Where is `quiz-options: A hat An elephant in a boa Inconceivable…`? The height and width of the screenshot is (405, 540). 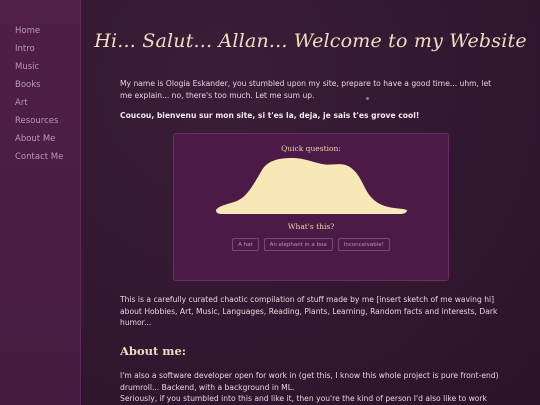 quiz-options: A hat An elephant in a boa Inconceivable… is located at coordinates (311, 244).